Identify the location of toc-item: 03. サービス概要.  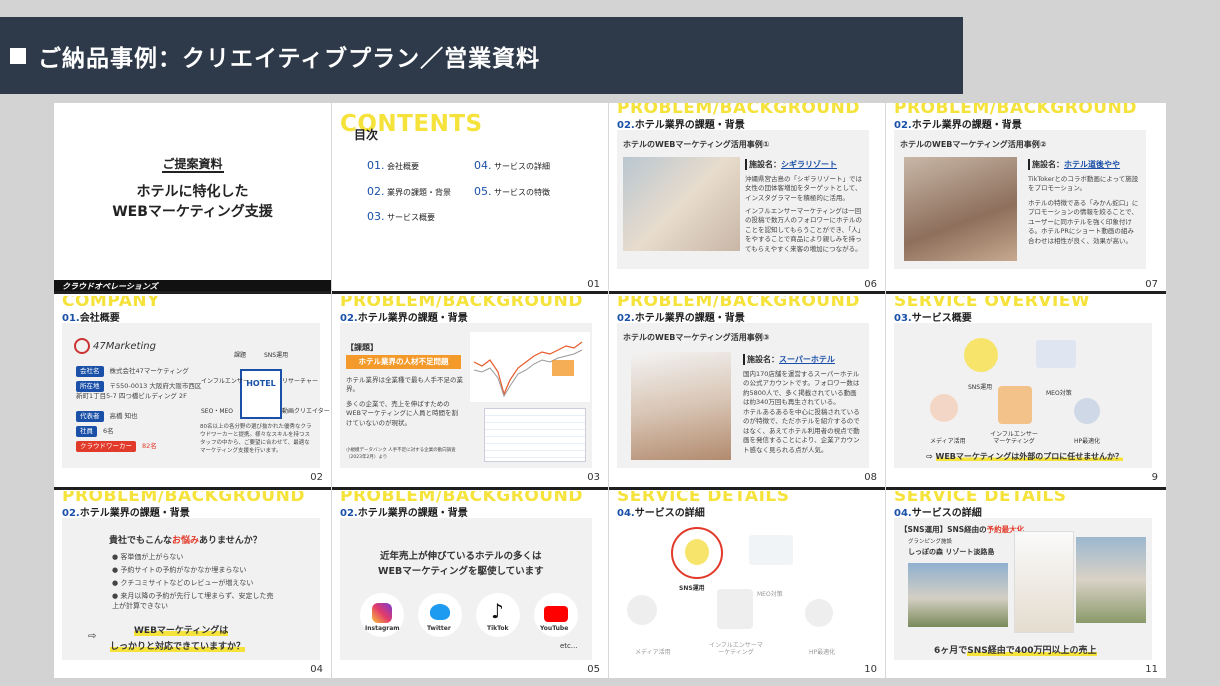
(401, 216).